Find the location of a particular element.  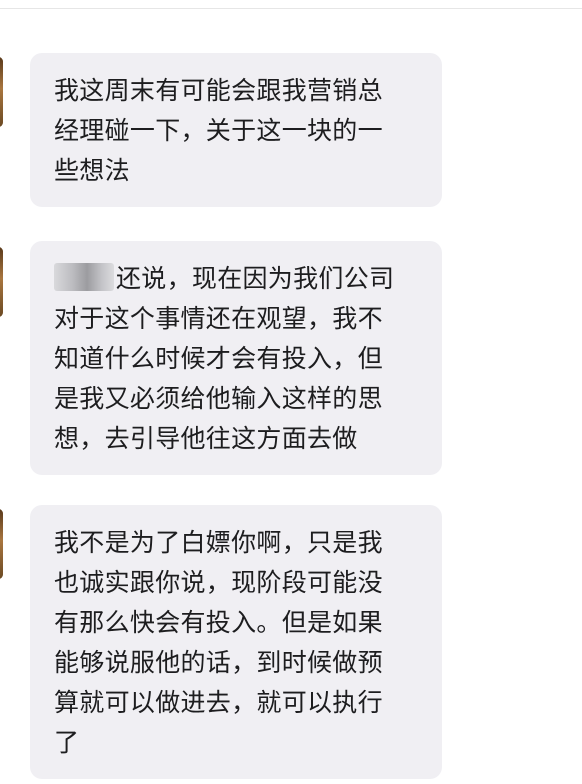

message-text-line: 我这周末有可能会跟我营销总 is located at coordinates (218, 90).